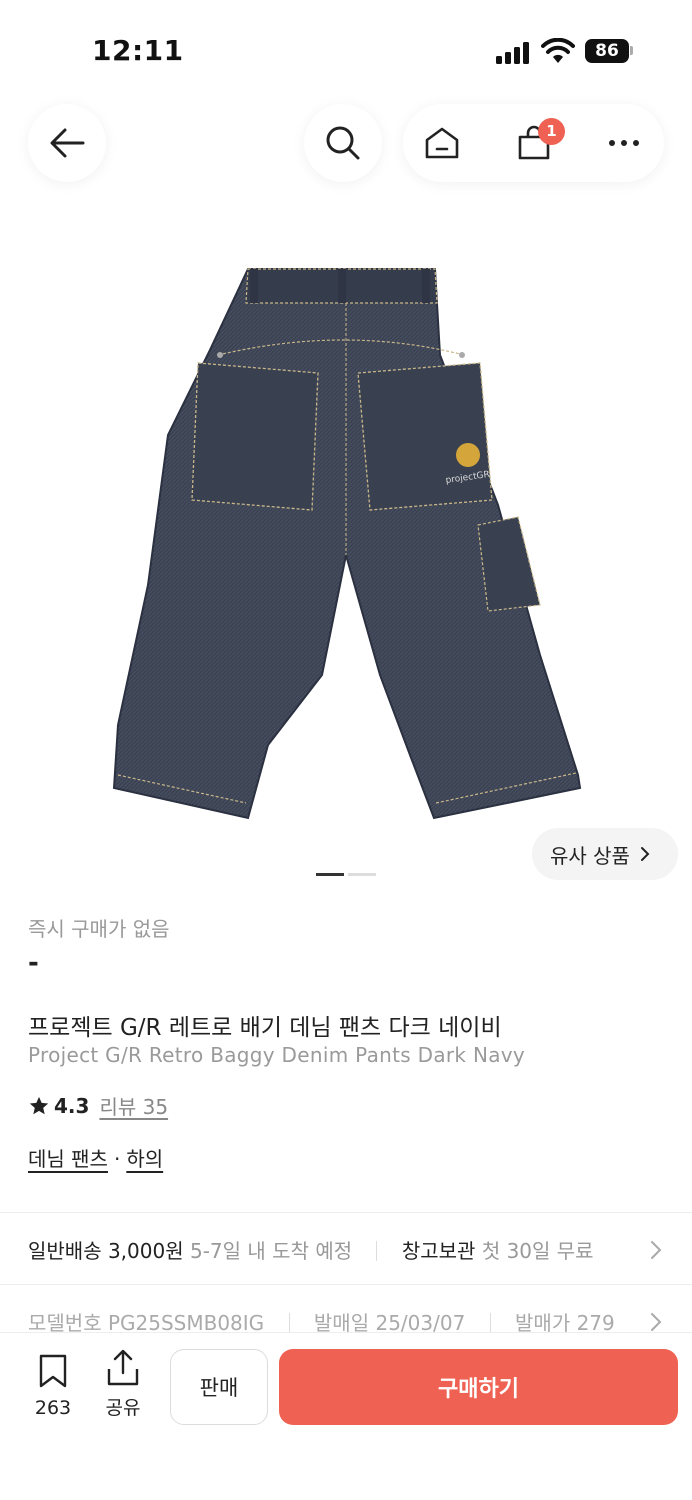 This screenshot has height=1500, width=692. What do you see at coordinates (72, 1105) in the screenshot?
I see `rating-score: 4.3` at bounding box center [72, 1105].